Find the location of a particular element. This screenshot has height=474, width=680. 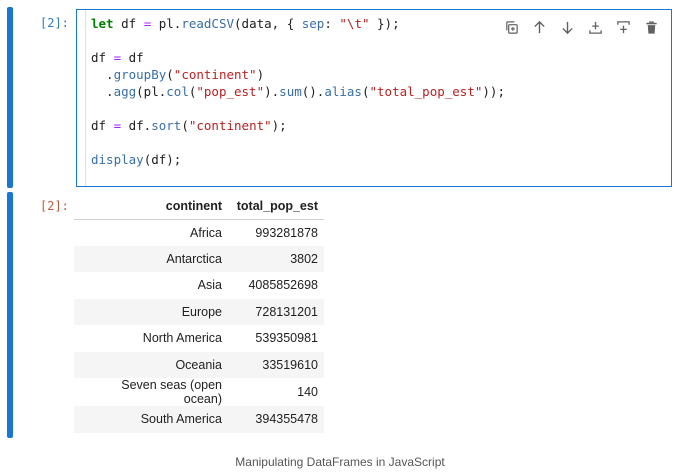

table-row: Oceania 33519610 is located at coordinates (199, 364).